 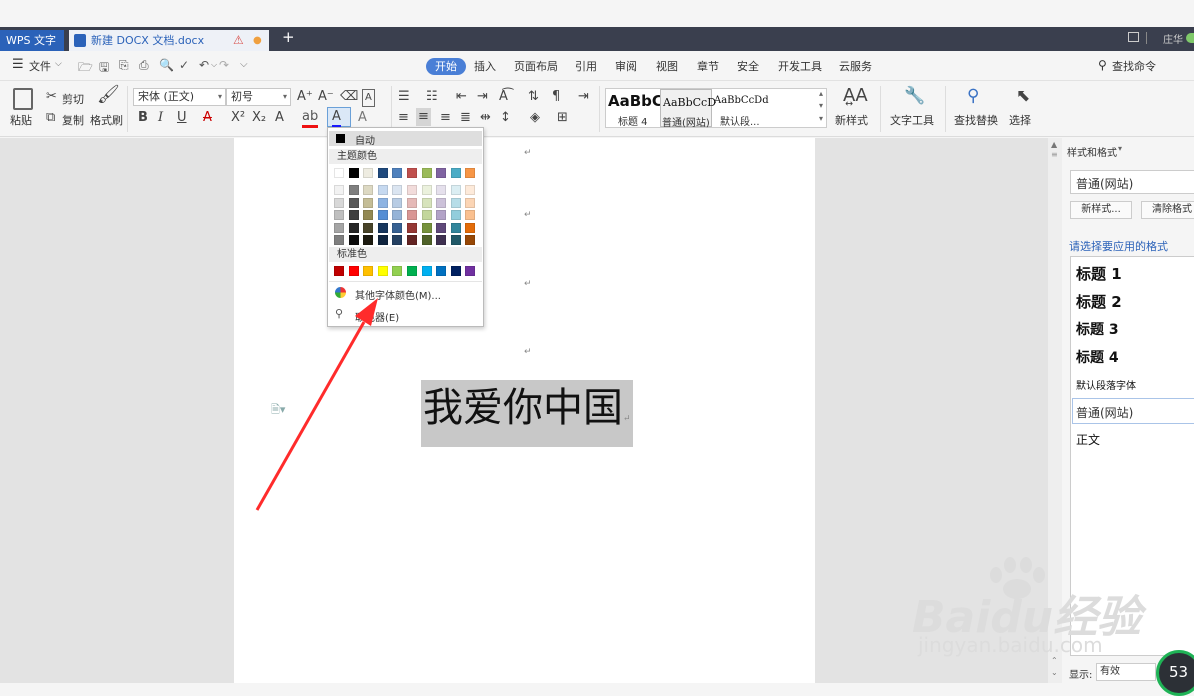 What do you see at coordinates (73, 99) in the screenshot?
I see `cut-button: 剪切` at bounding box center [73, 99].